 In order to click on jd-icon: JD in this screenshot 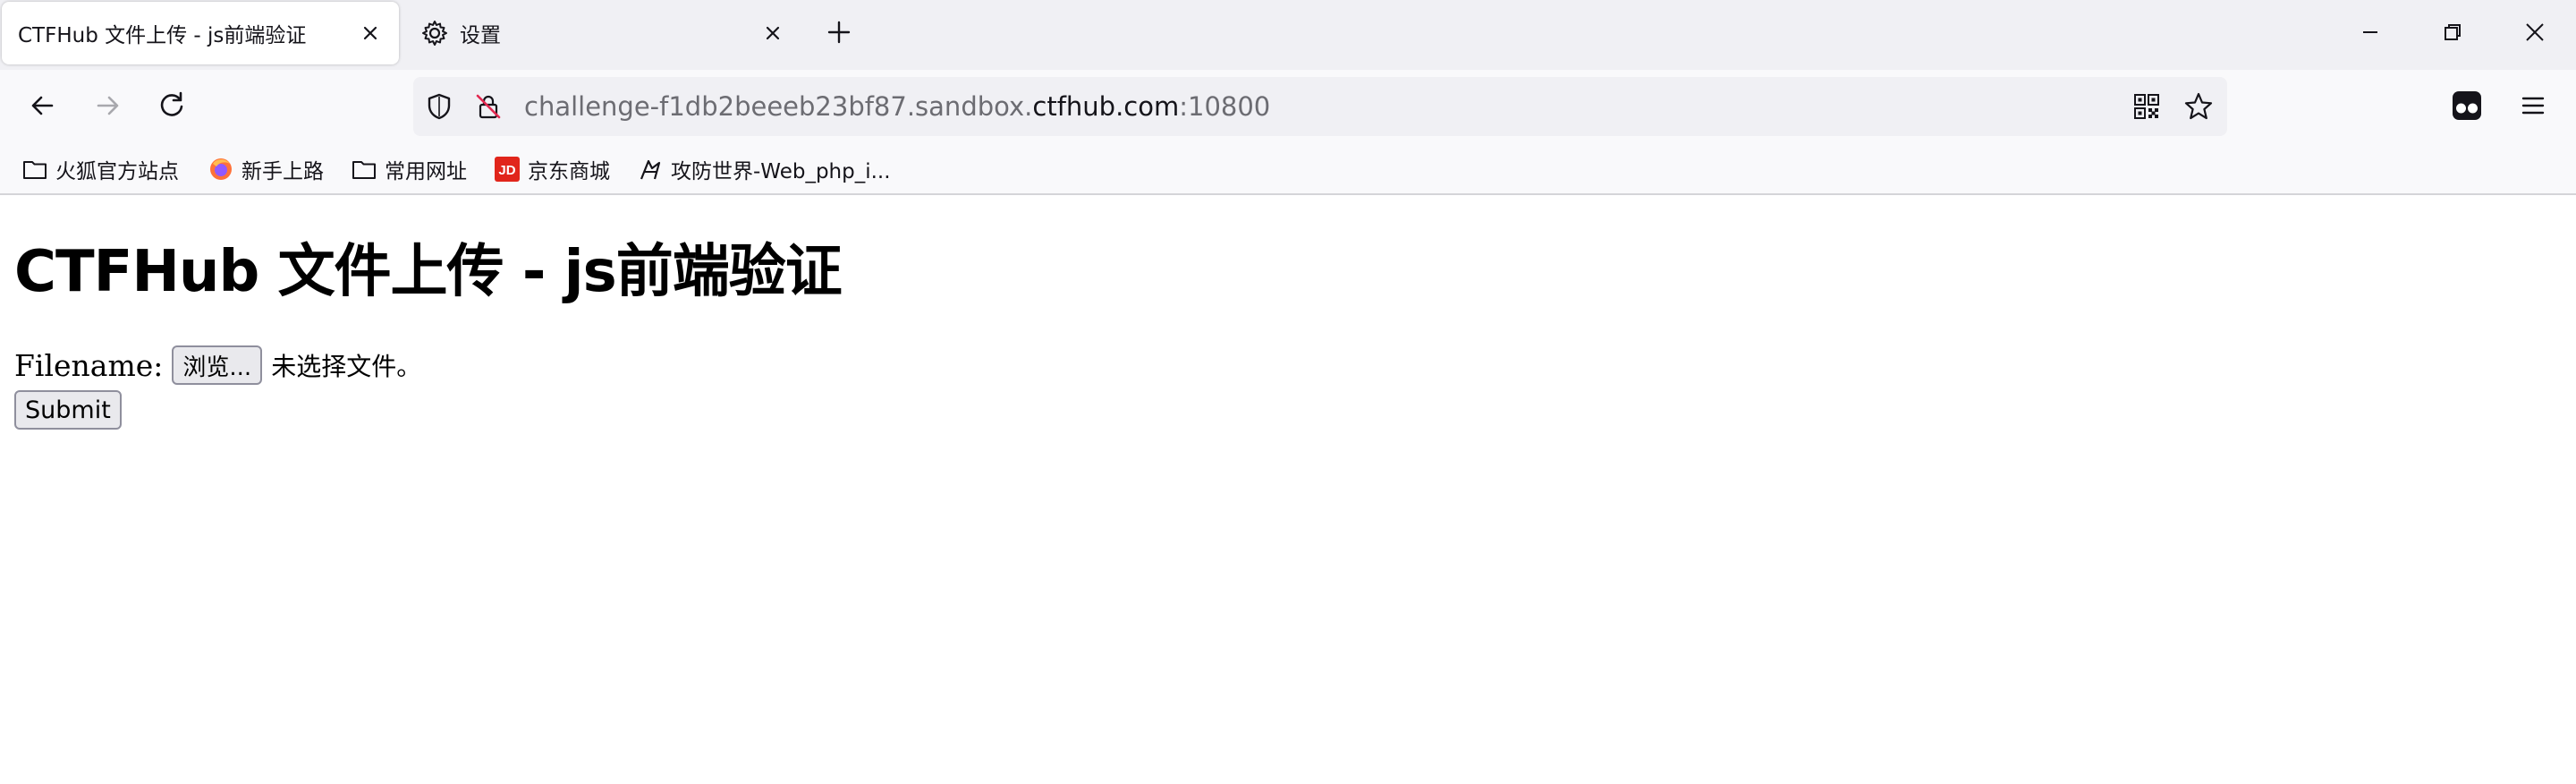, I will do `click(507, 169)`.